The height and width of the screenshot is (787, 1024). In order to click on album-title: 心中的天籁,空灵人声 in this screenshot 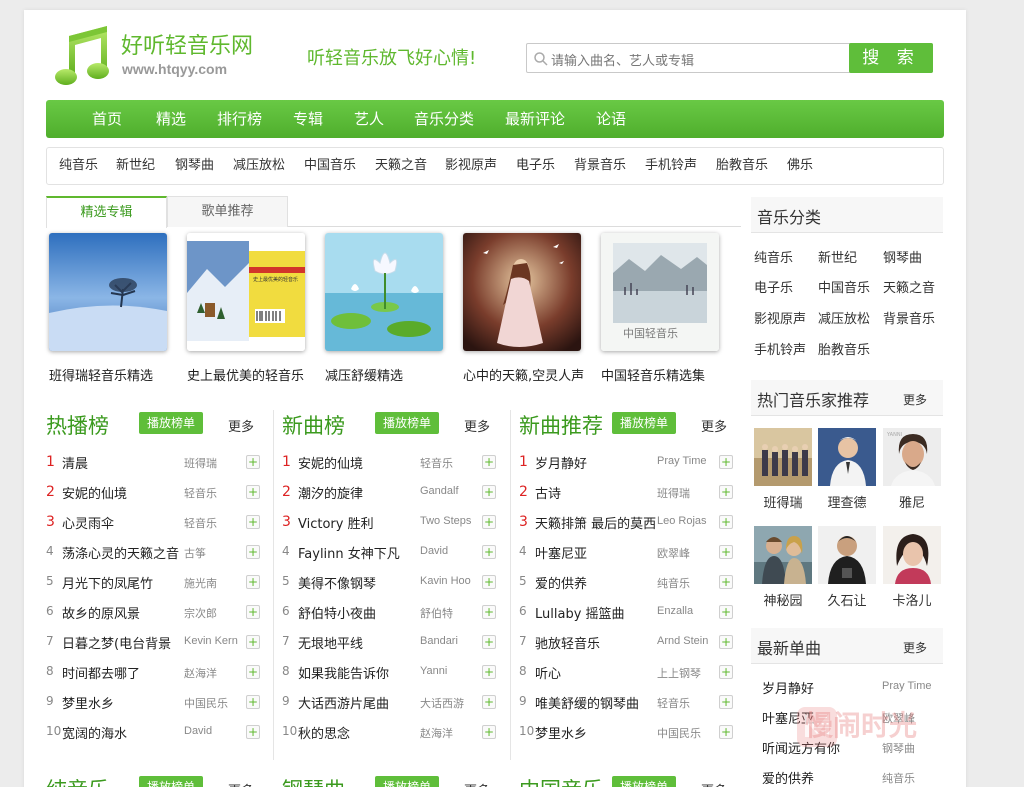, I will do `click(523, 374)`.